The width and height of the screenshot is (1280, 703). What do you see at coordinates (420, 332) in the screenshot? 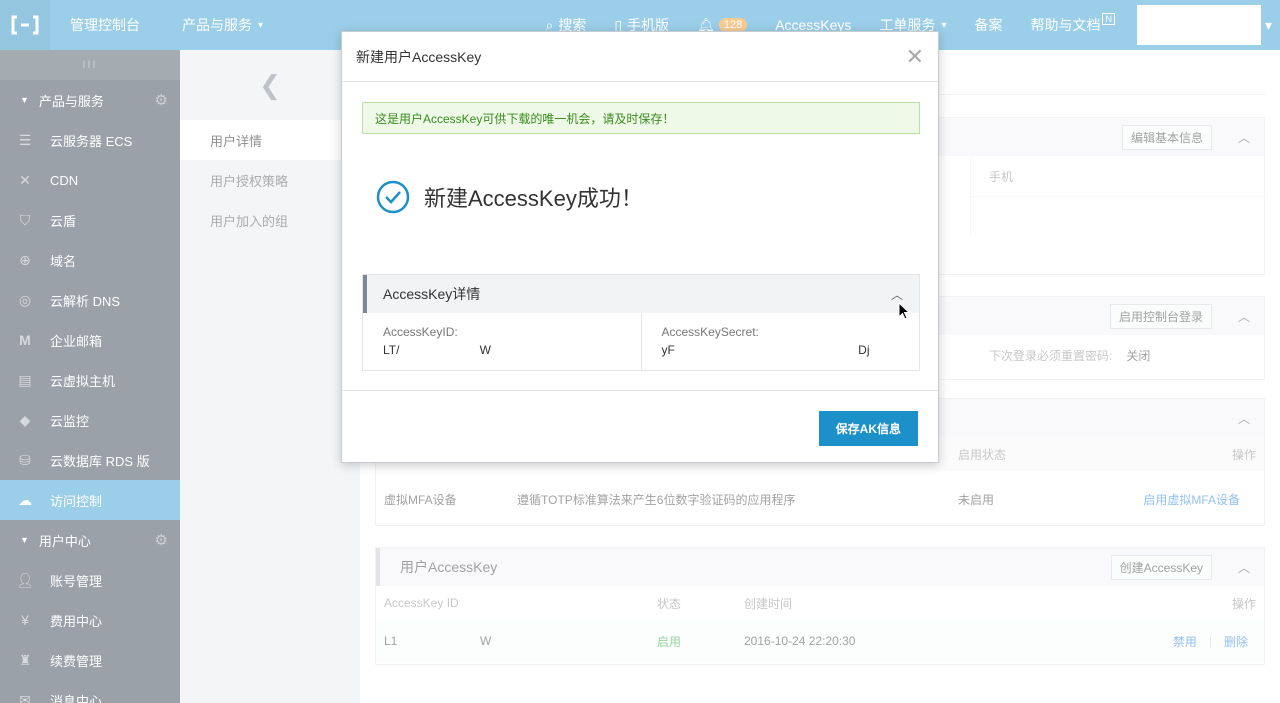
I see `accesskey-id-label: AccessKeyID:` at bounding box center [420, 332].